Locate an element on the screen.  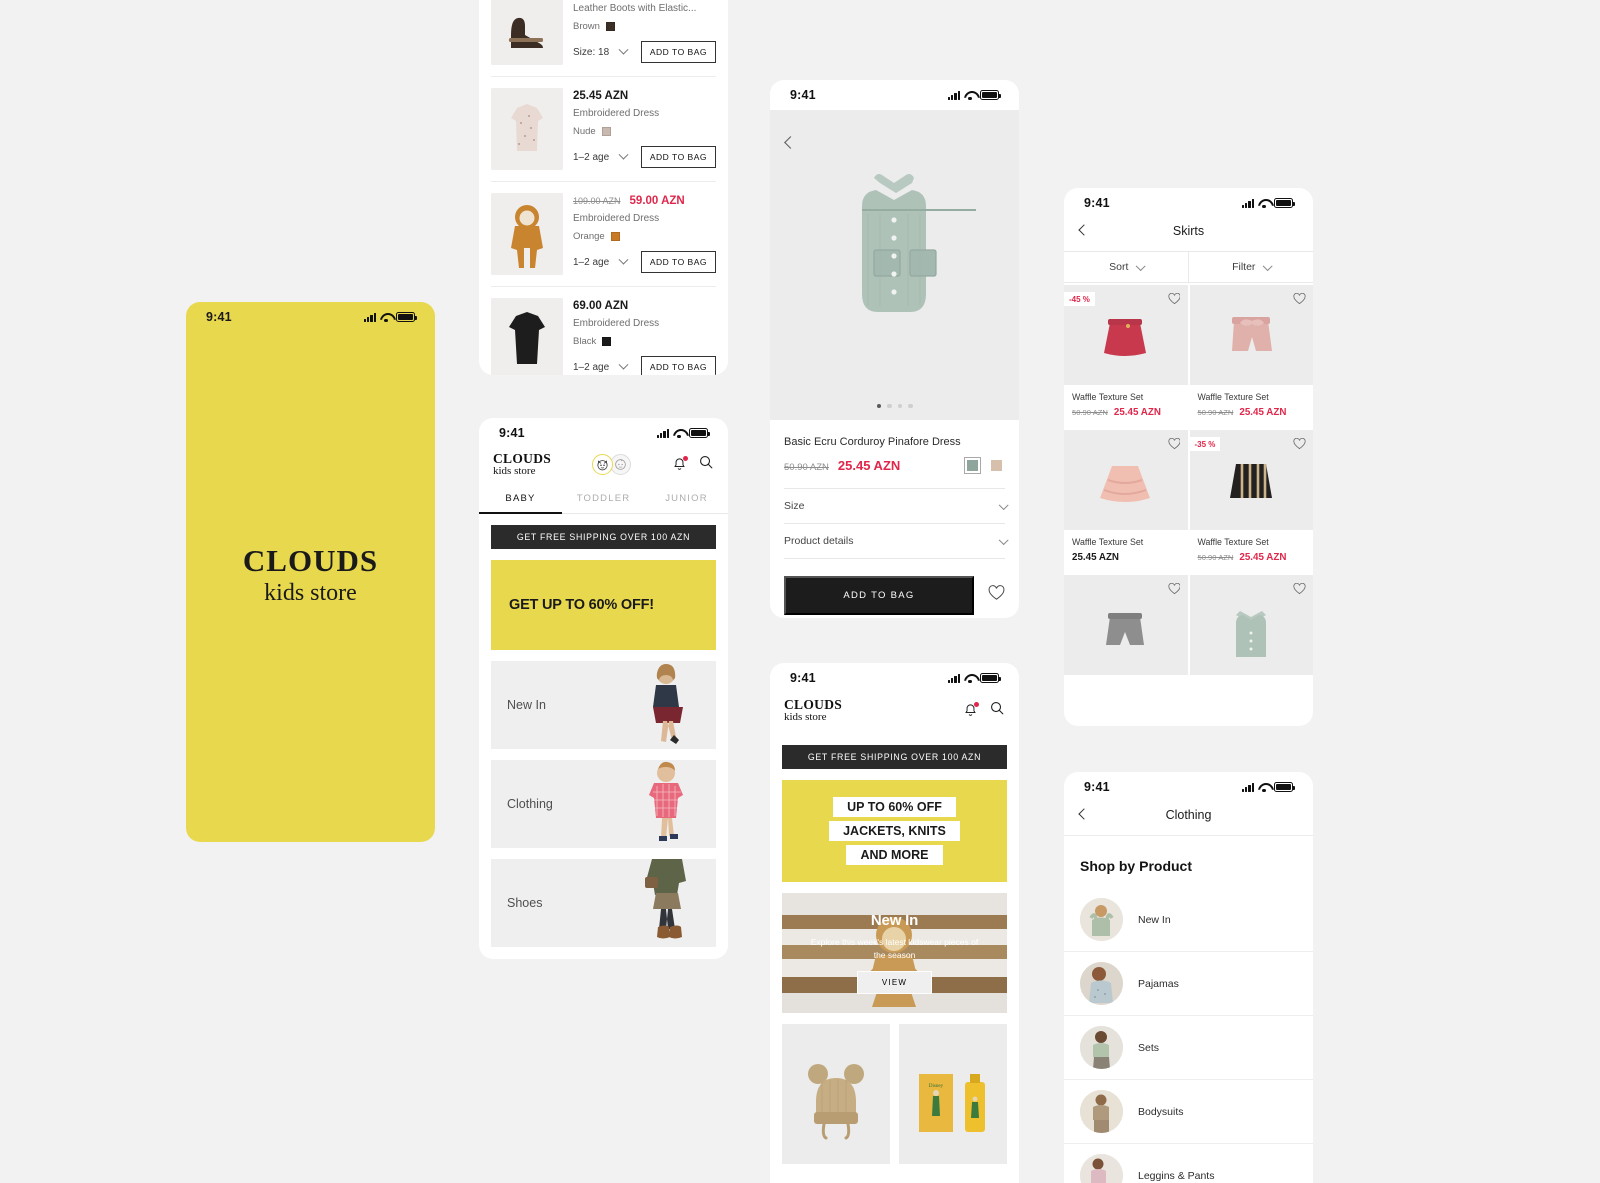
baby-face-icon is located at coordinates (621, 464).